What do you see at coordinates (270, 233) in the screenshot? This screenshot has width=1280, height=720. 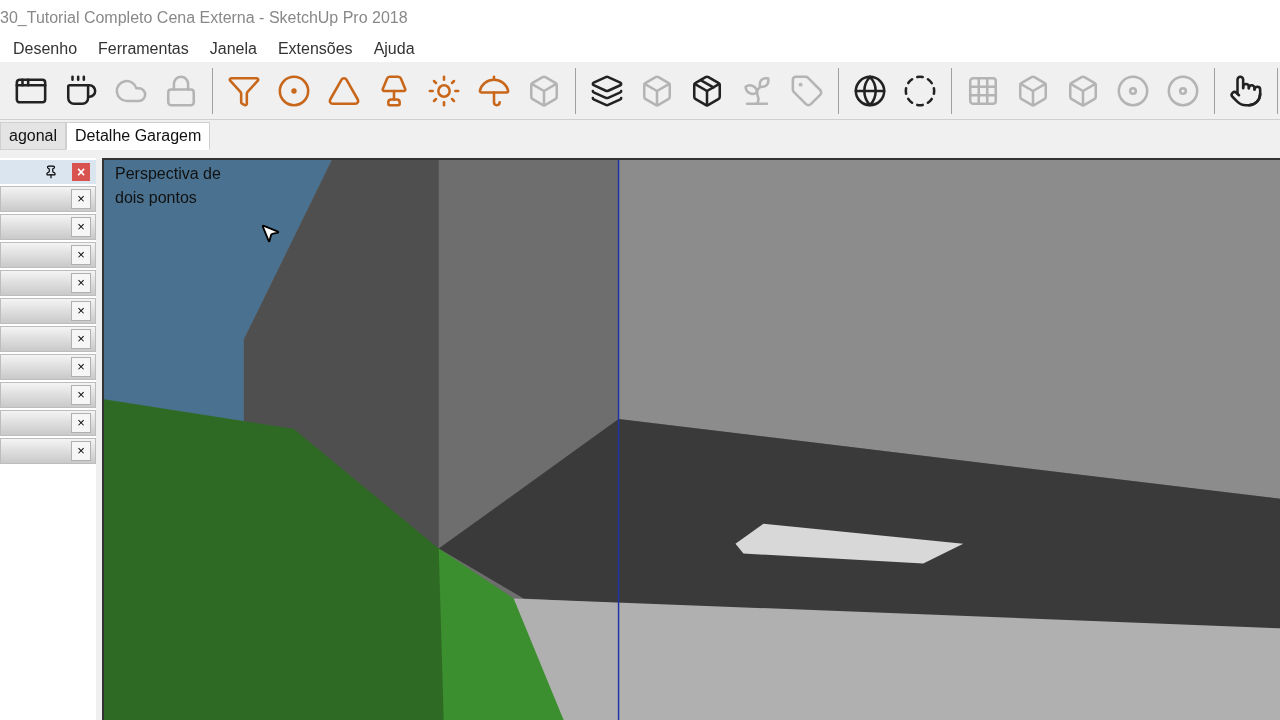 I see `cursor-icon` at bounding box center [270, 233].